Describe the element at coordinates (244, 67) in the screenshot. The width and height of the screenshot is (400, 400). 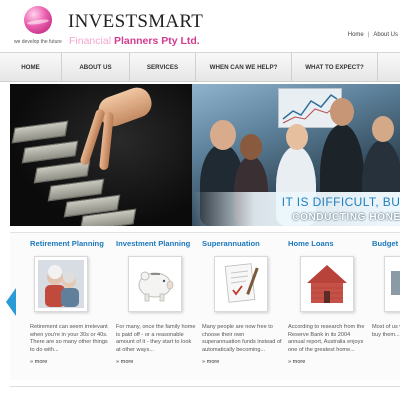
I see `nav-when-can-we-help: WHEN CAN WE HELP?` at that location.